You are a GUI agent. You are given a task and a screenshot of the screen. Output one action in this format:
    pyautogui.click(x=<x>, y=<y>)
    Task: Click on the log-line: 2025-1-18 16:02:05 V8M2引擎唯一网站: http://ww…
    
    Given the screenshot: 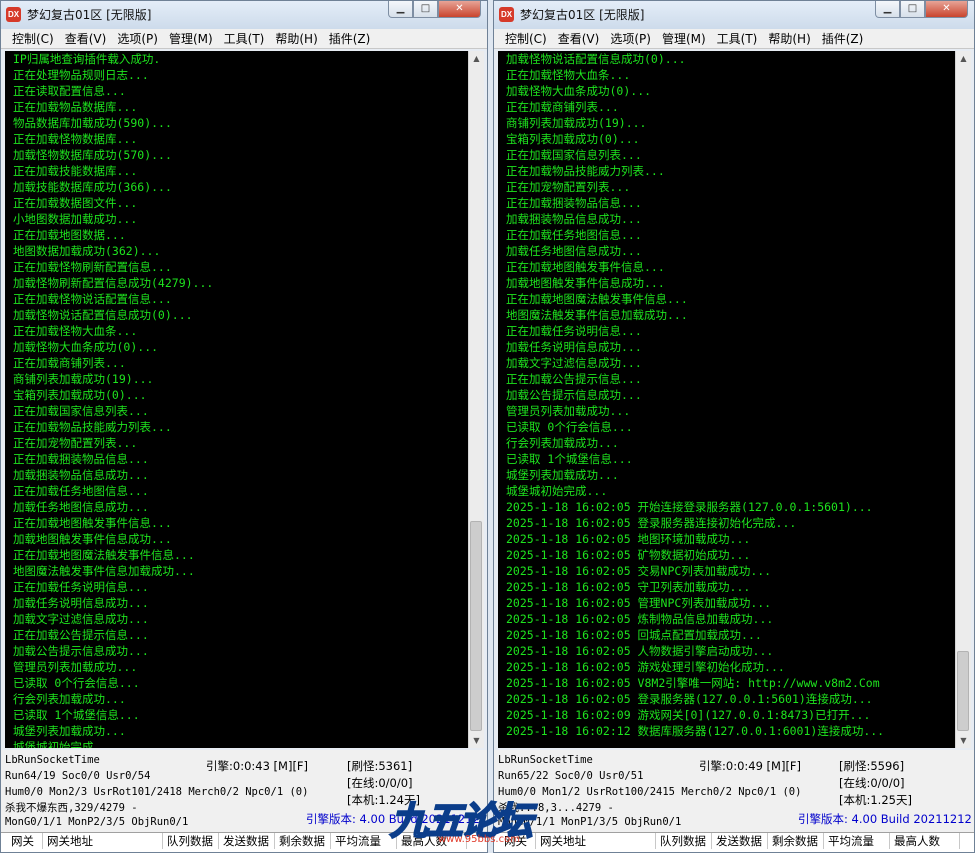 What is the action you would take?
    pyautogui.click(x=693, y=683)
    